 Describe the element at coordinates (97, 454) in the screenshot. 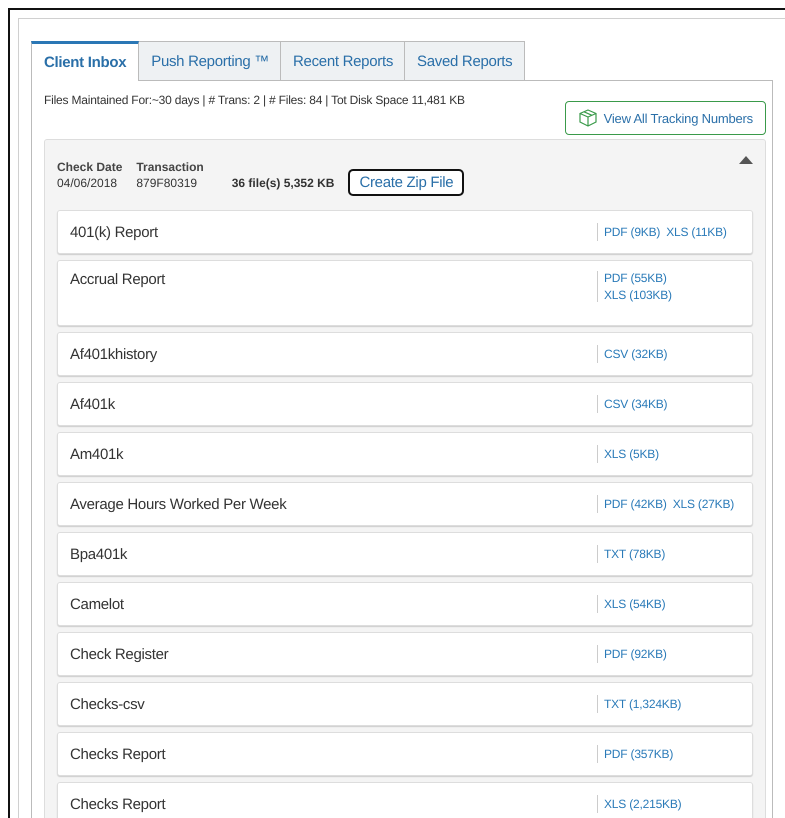

I see `report-name: Am401k` at that location.